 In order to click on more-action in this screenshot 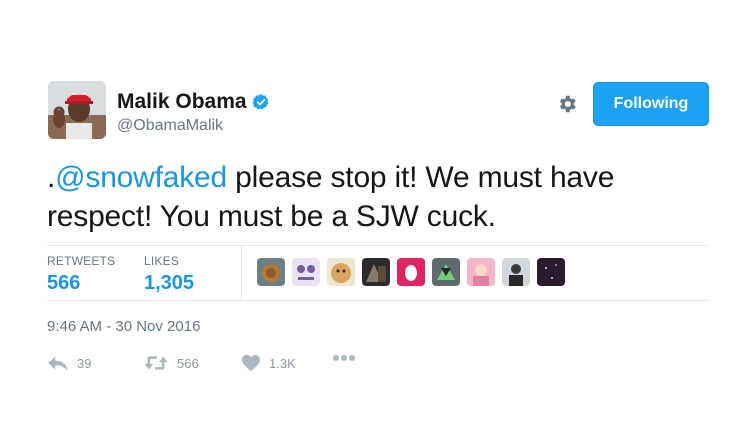, I will do `click(344, 358)`.